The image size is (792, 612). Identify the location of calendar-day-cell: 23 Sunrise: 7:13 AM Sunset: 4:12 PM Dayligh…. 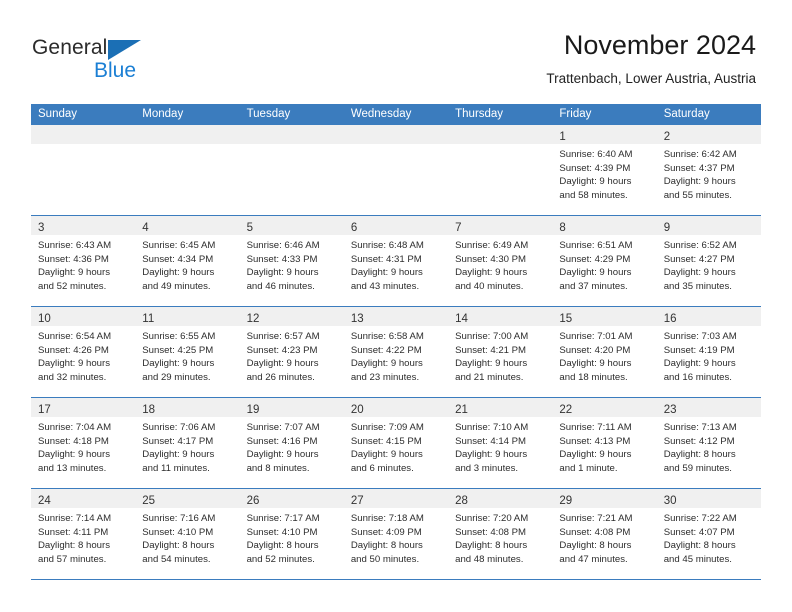
(708, 443).